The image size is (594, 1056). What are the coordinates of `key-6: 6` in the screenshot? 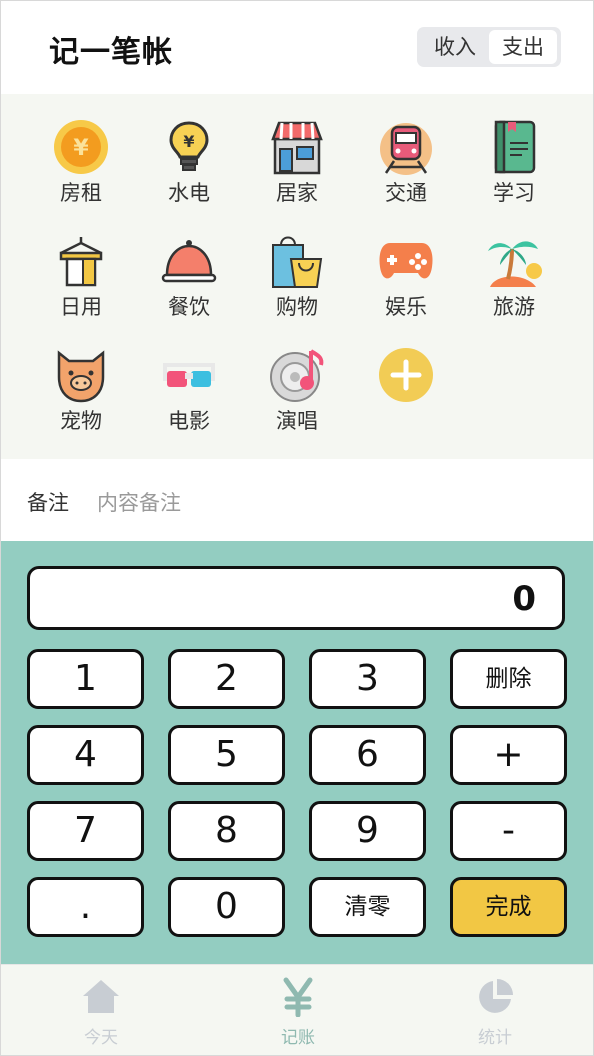 It's located at (367, 755).